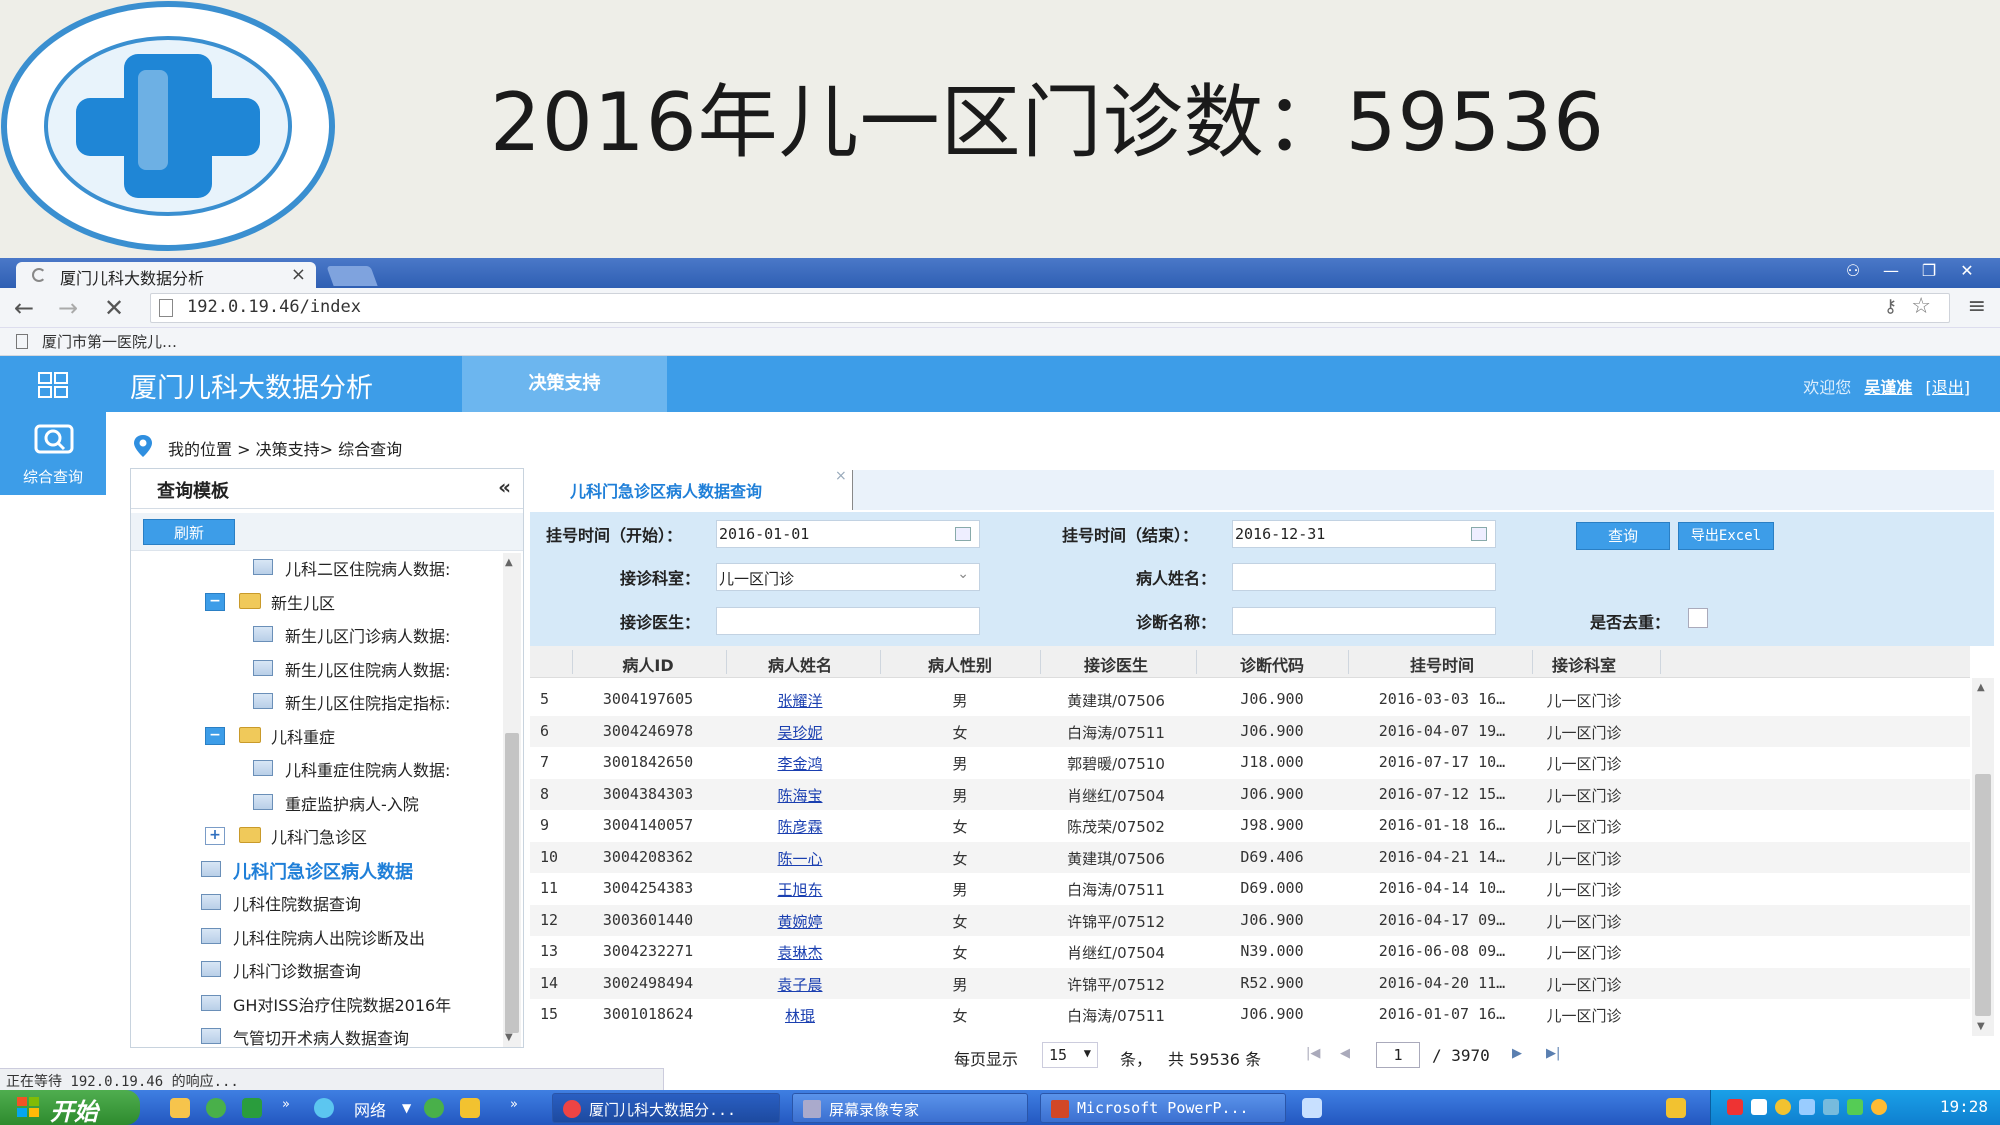 Image resolution: width=2000 pixels, height=1125 pixels. I want to click on grid-icon, so click(53, 385).